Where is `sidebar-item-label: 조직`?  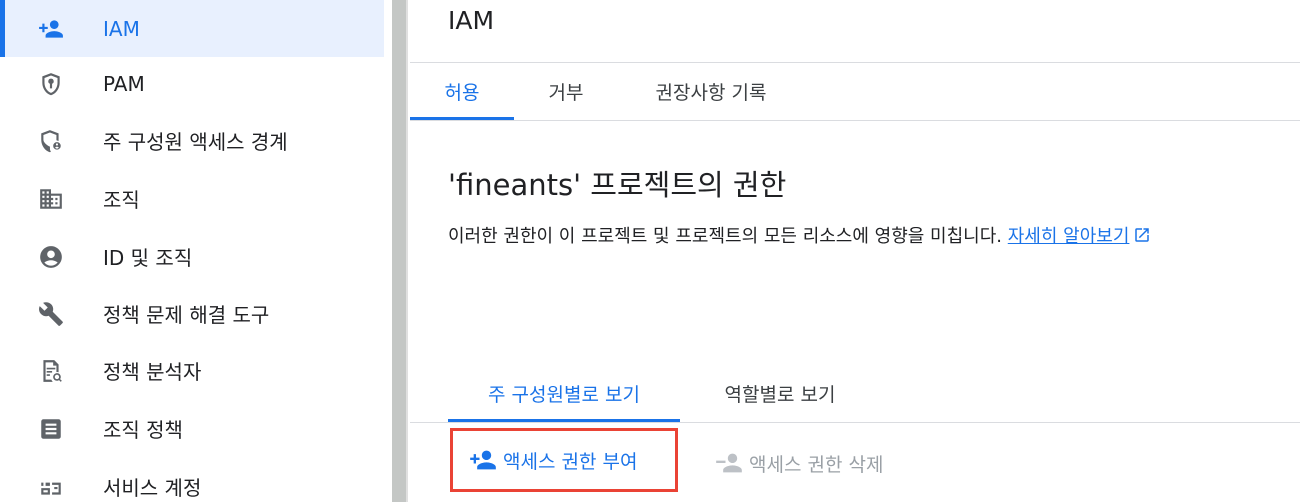
sidebar-item-label: 조직 is located at coordinates (121, 200).